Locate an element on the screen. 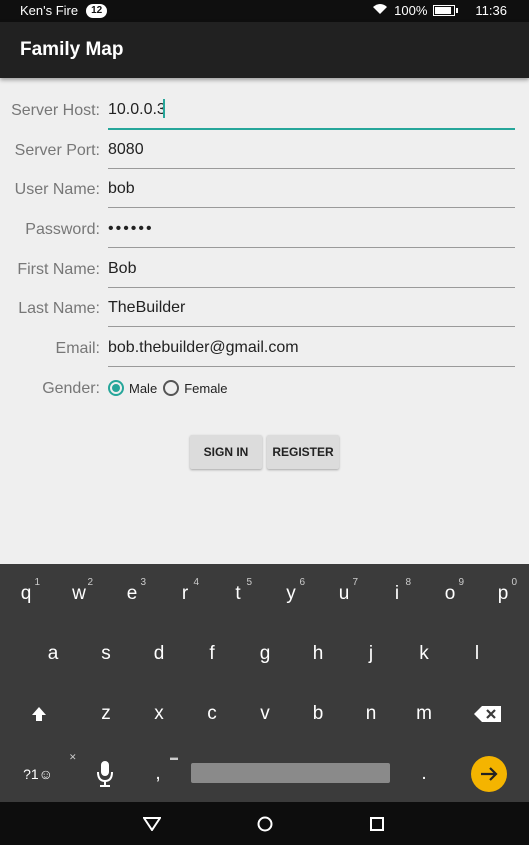  device-owner: Ken's Fire is located at coordinates (49, 10).